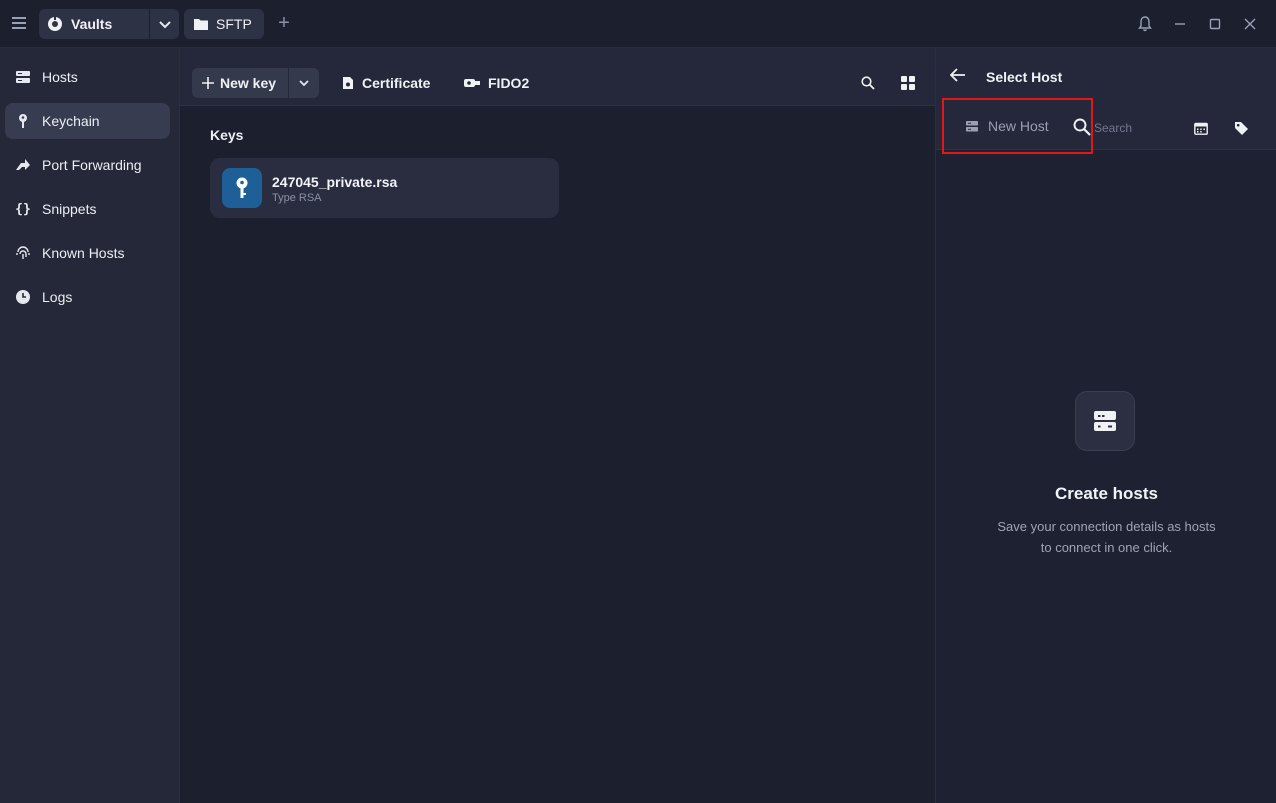 This screenshot has height=803, width=1276. Describe the element at coordinates (57, 297) in the screenshot. I see `sidebar-item-label: Logs` at that location.